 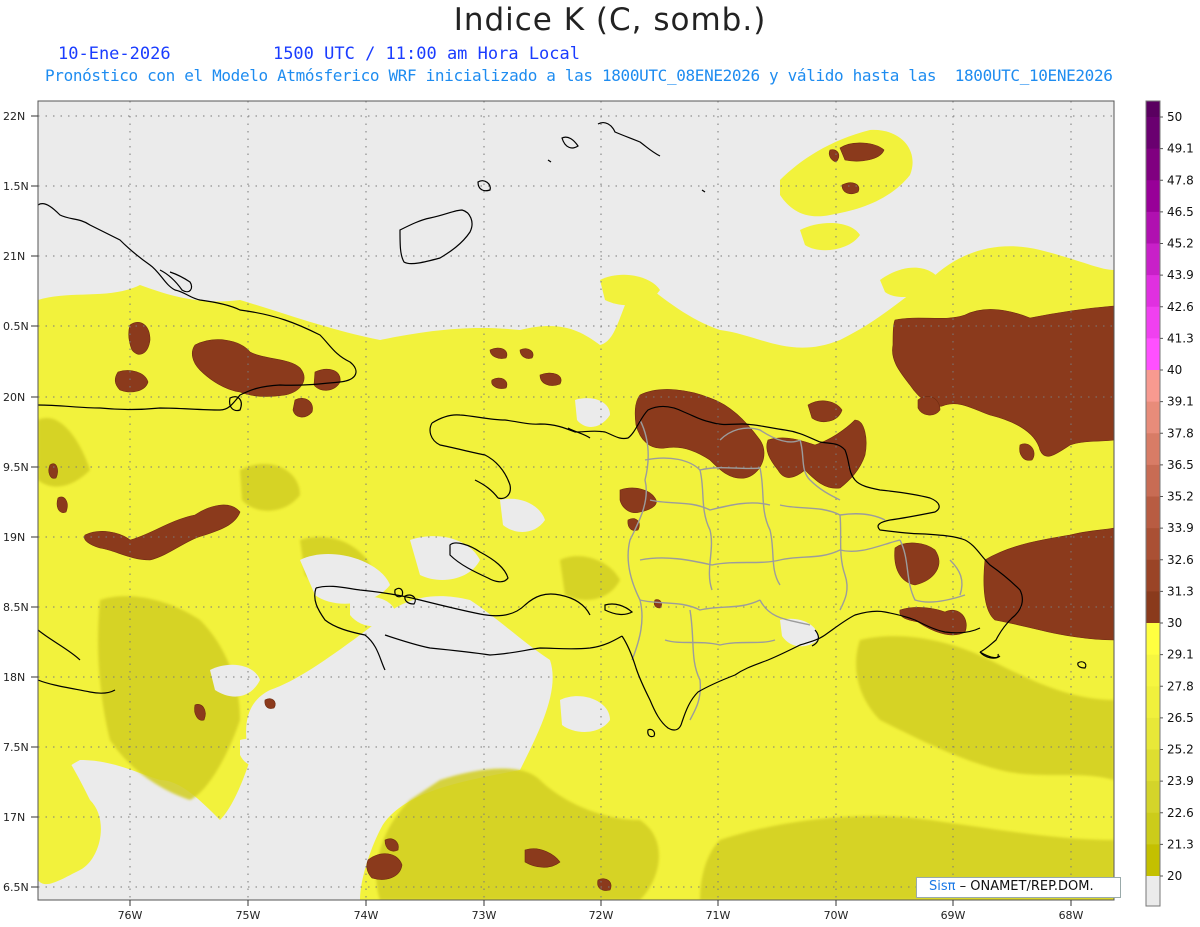 What do you see at coordinates (1180, 275) in the screenshot?
I see `colorbar-label: 43.9` at bounding box center [1180, 275].